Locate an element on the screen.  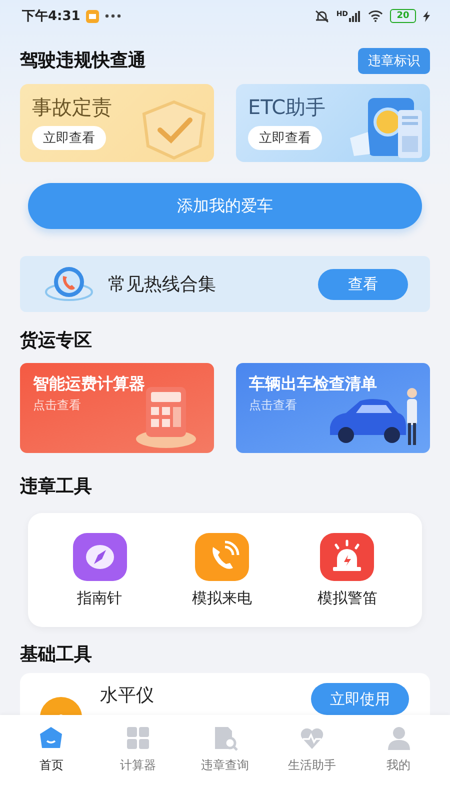
feature-card: 智能运费计算器 点击查看 is located at coordinates (117, 408).